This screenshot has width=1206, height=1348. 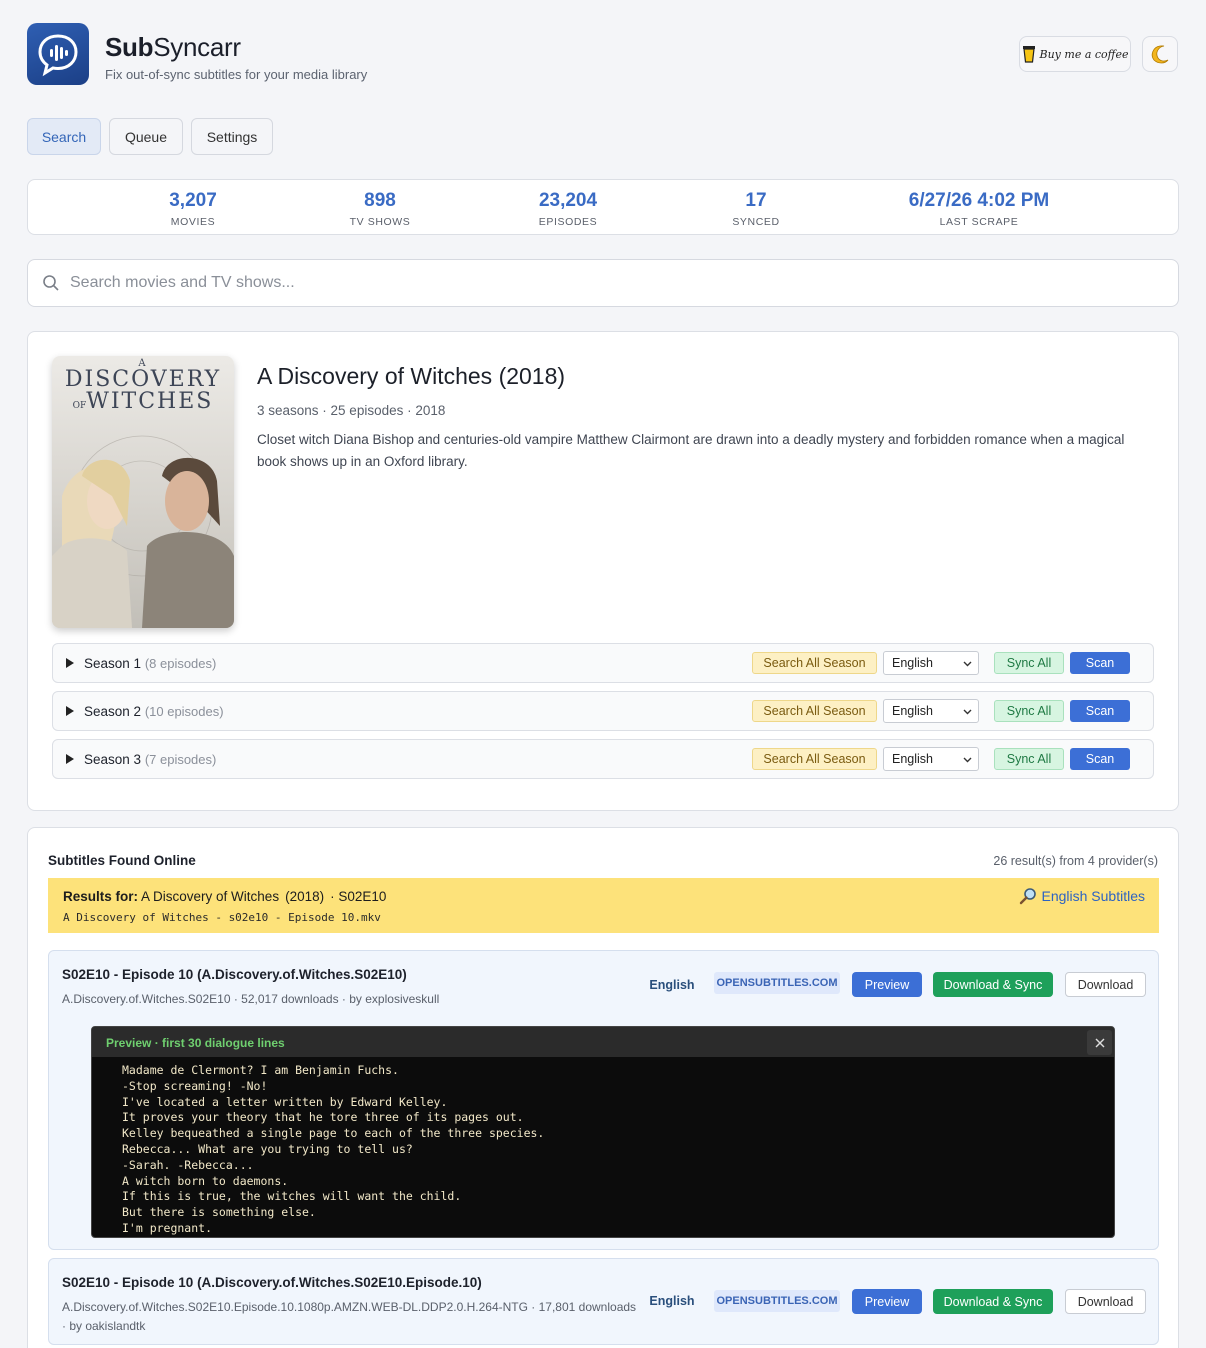 What do you see at coordinates (143, 379) in the screenshot?
I see `poster-title-line1: DISCOVERY` at bounding box center [143, 379].